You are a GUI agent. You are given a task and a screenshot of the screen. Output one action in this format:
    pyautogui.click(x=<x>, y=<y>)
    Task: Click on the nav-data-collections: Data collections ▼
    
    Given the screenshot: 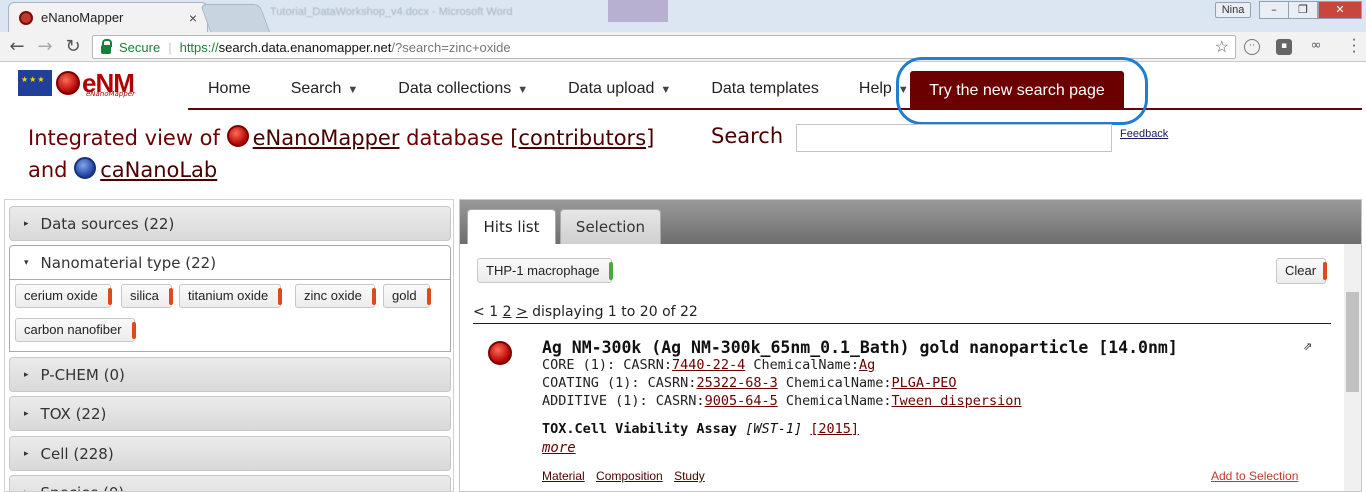 What is the action you would take?
    pyautogui.click(x=463, y=89)
    